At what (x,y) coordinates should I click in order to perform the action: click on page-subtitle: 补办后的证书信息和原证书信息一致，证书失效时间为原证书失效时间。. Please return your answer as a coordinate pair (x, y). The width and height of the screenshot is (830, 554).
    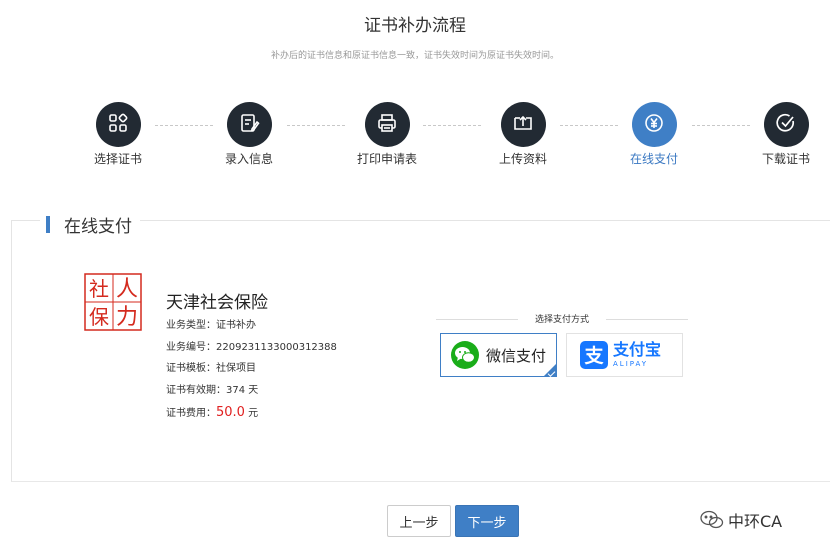
    Looking at the image, I should click on (414, 56).